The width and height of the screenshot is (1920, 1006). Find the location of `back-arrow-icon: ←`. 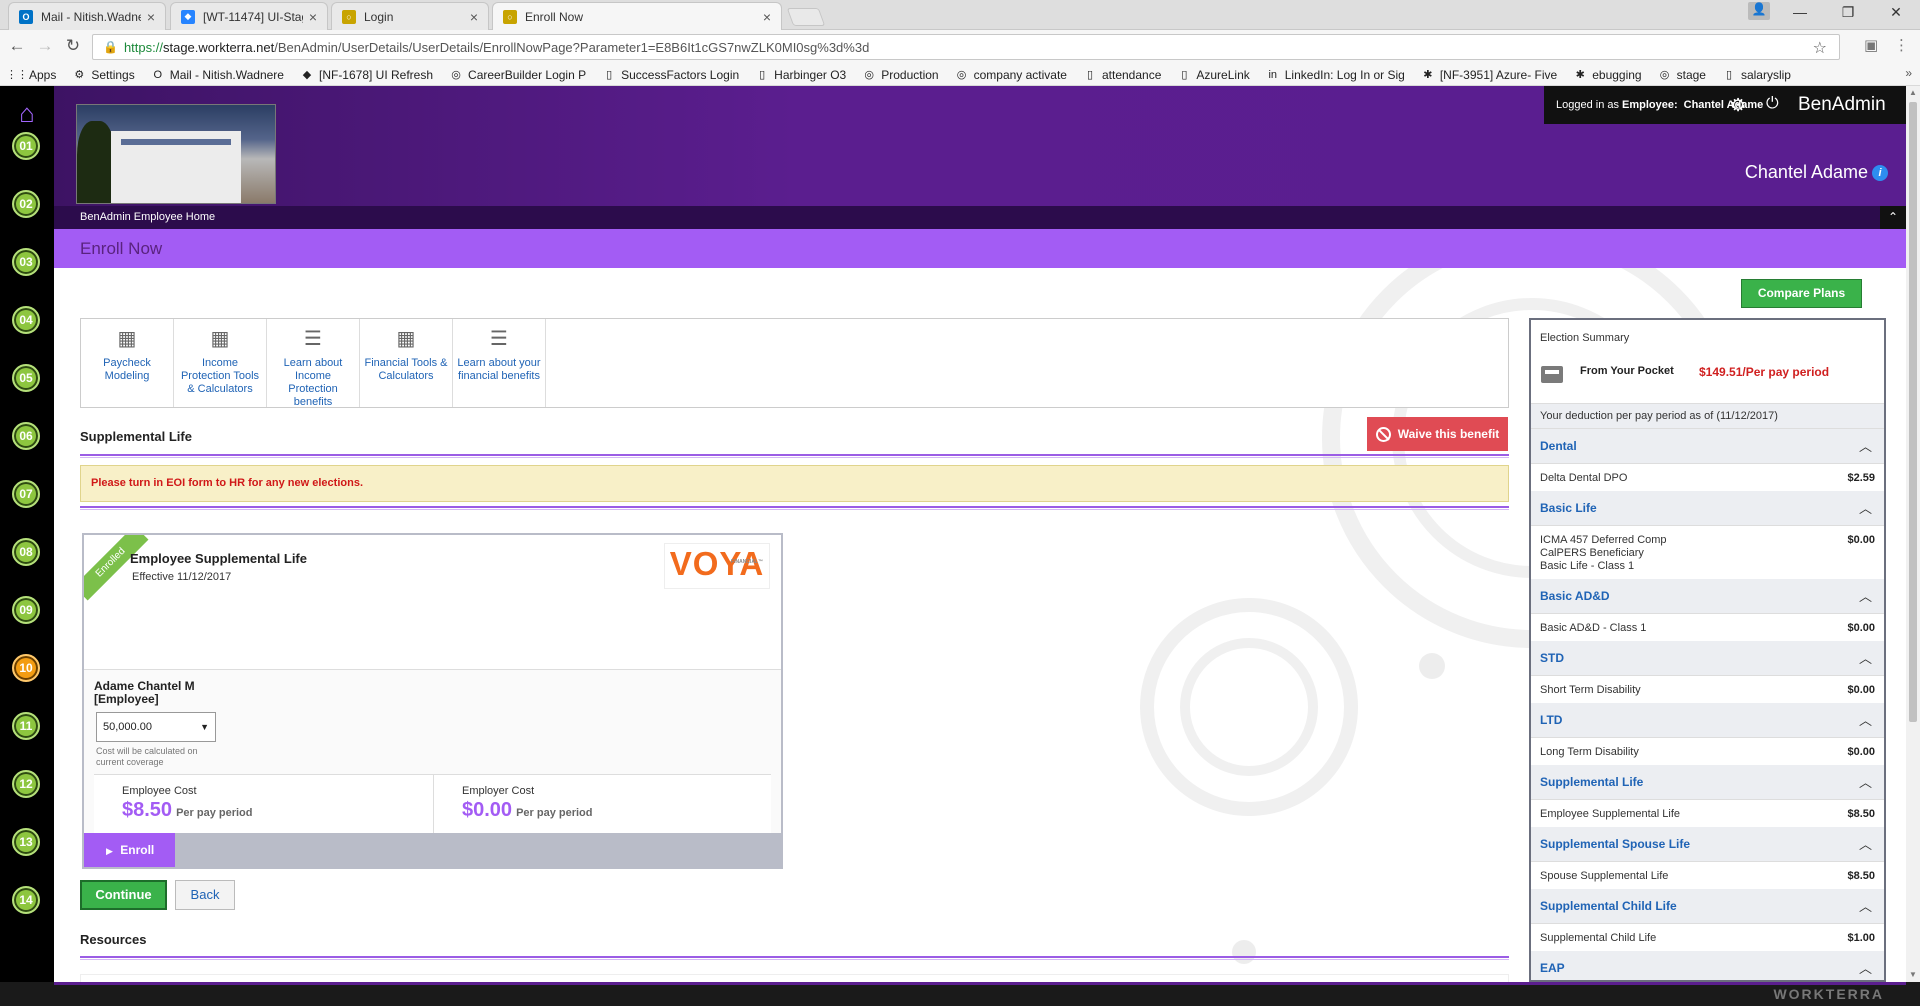

back-arrow-icon: ← is located at coordinates (17, 46).